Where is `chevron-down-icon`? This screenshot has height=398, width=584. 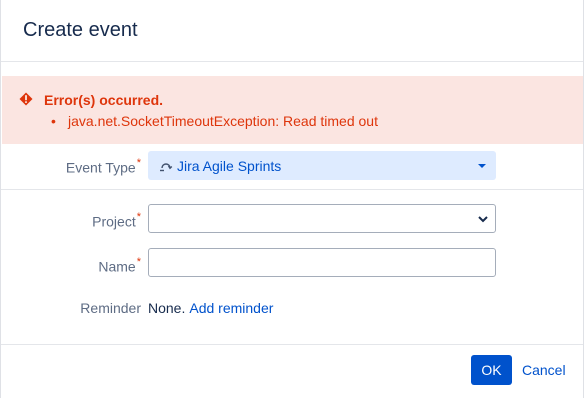 chevron-down-icon is located at coordinates (483, 219).